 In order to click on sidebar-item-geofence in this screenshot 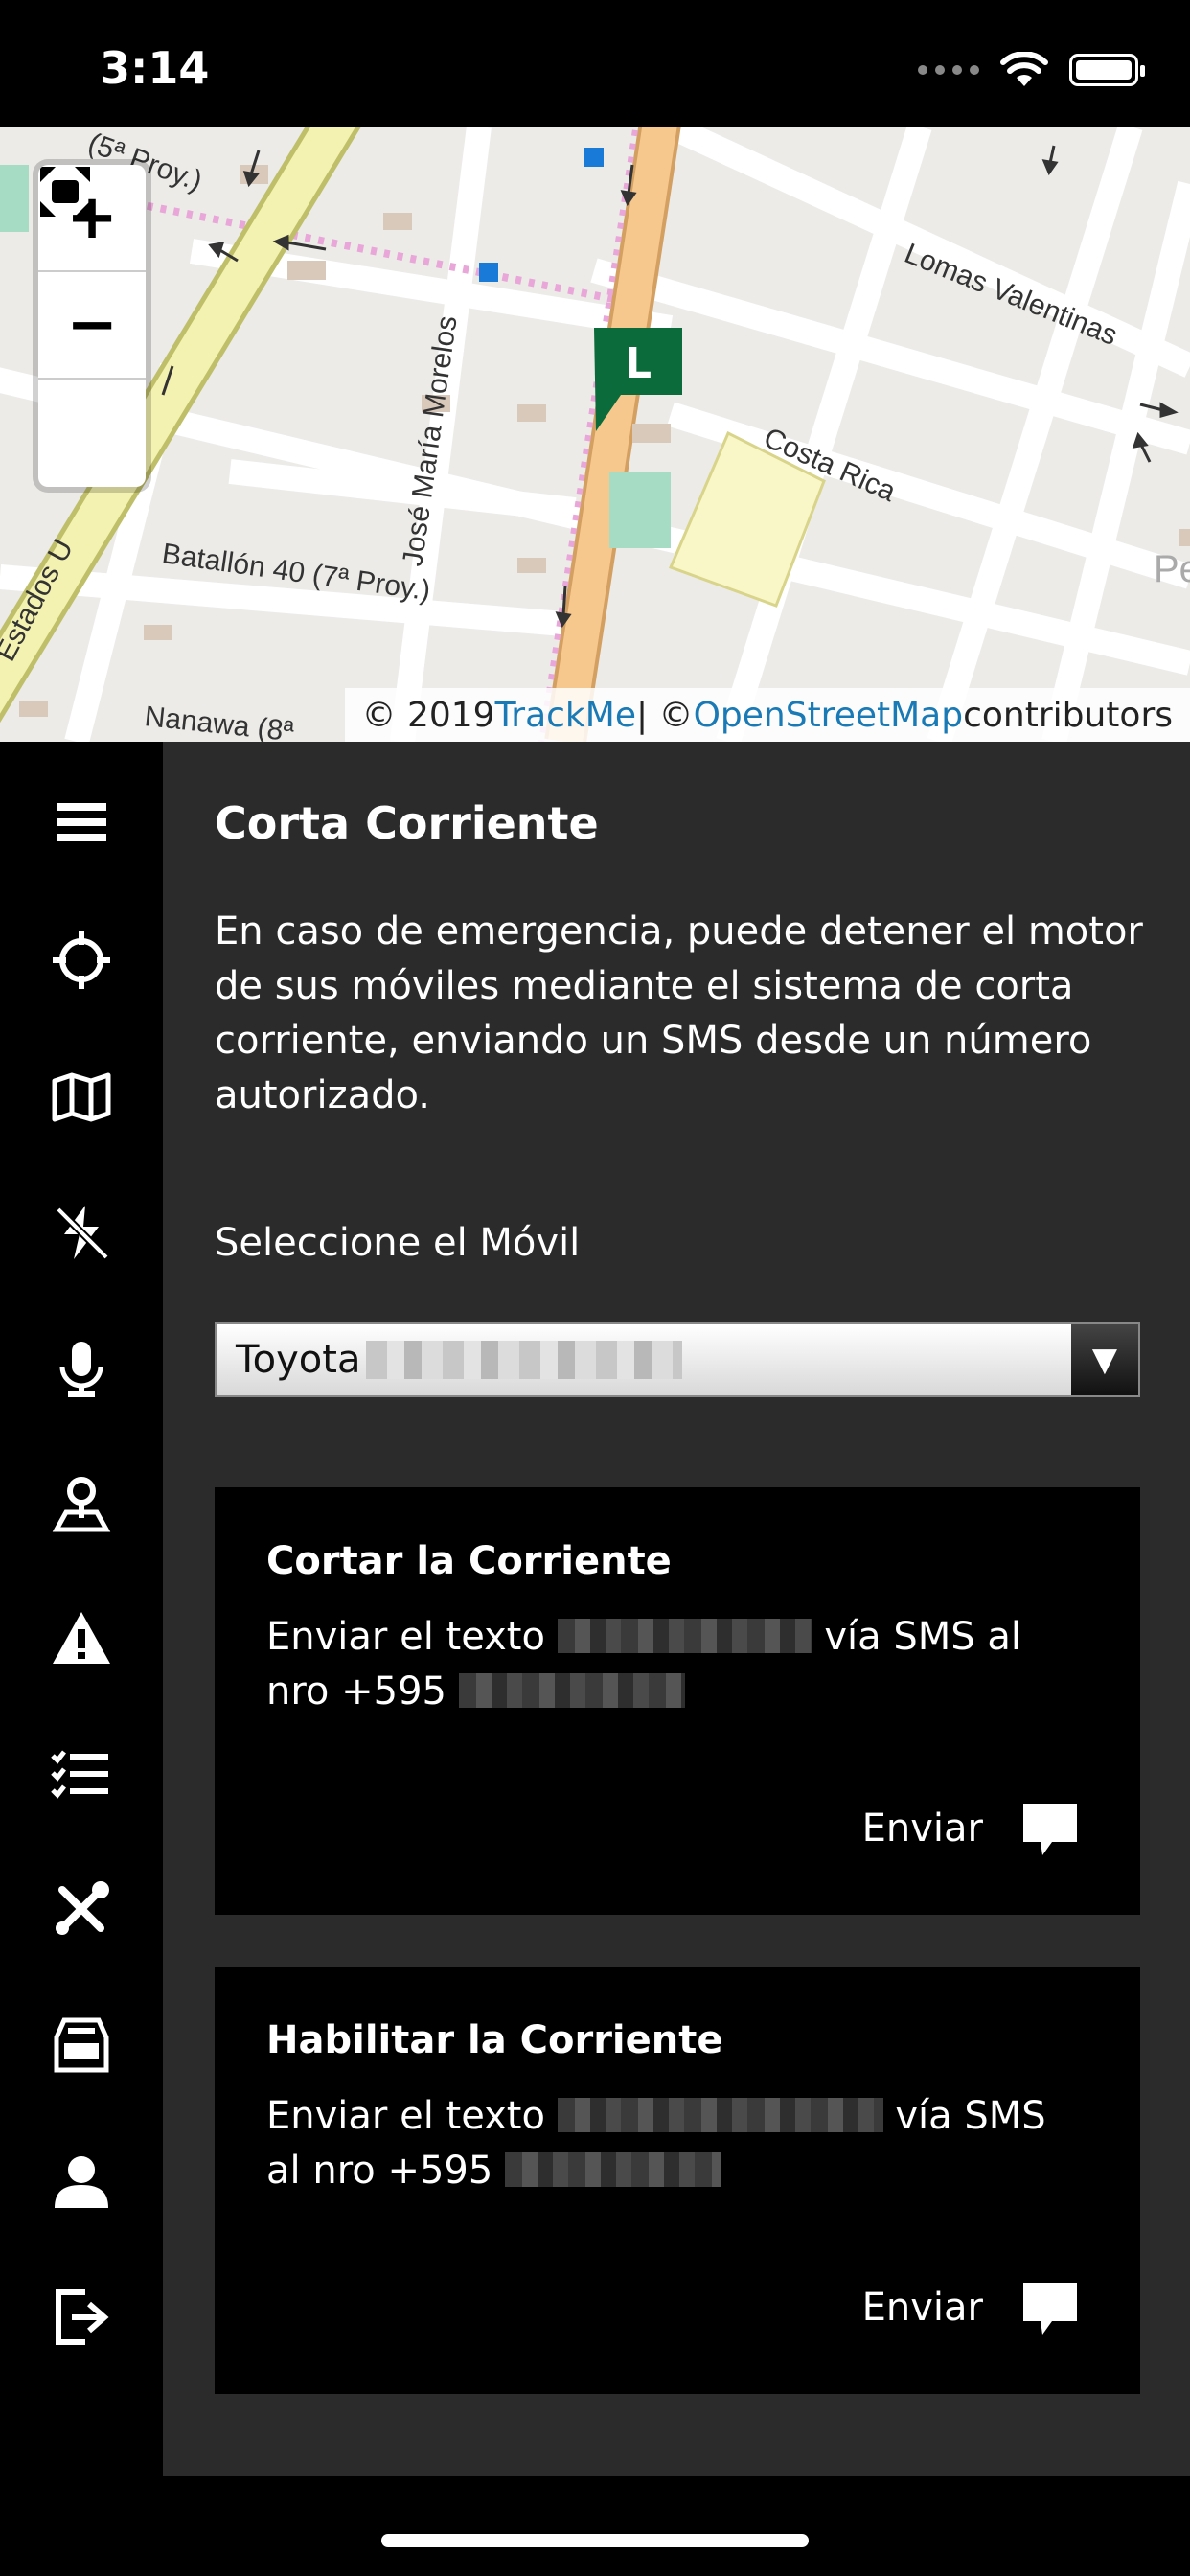, I will do `click(82, 1504)`.